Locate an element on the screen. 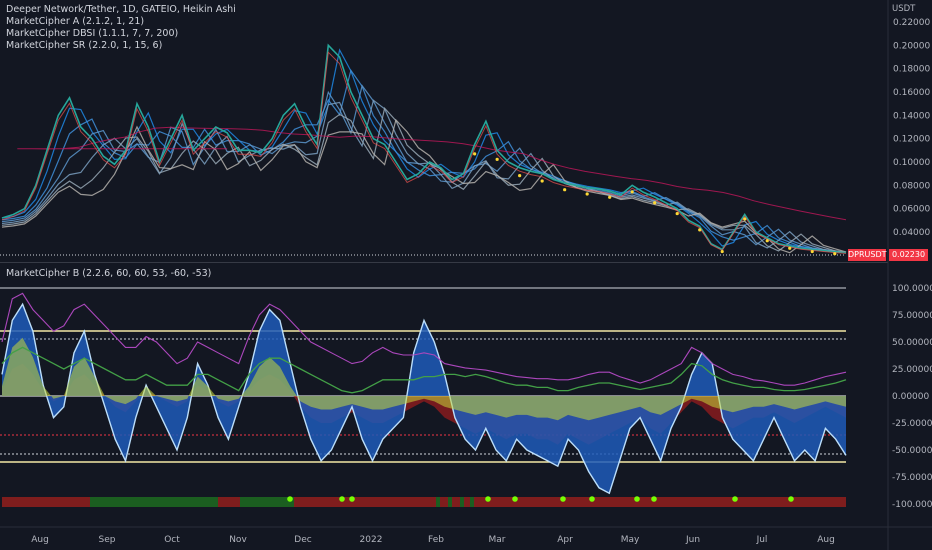 Image resolution: width=932 pixels, height=550 pixels. dbsi-strip is located at coordinates (424, 502).